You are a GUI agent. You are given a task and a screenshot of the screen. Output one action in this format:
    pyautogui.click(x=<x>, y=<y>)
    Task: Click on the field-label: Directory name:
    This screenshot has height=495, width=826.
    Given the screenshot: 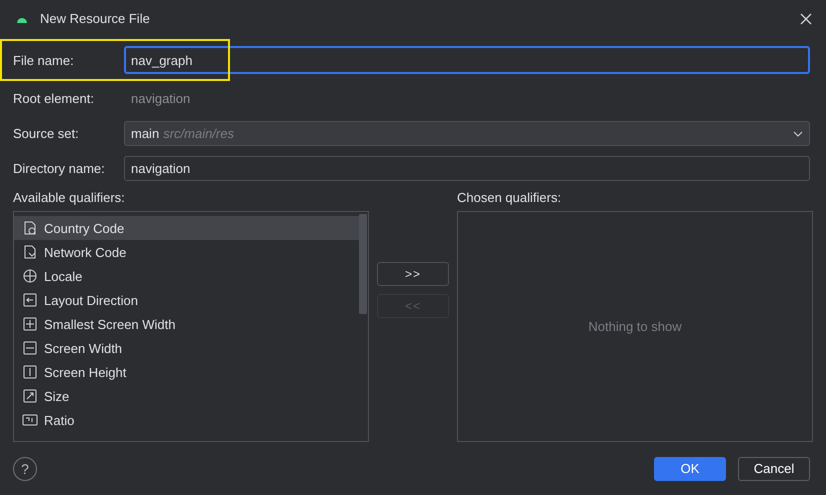 What is the action you would take?
    pyautogui.click(x=59, y=168)
    